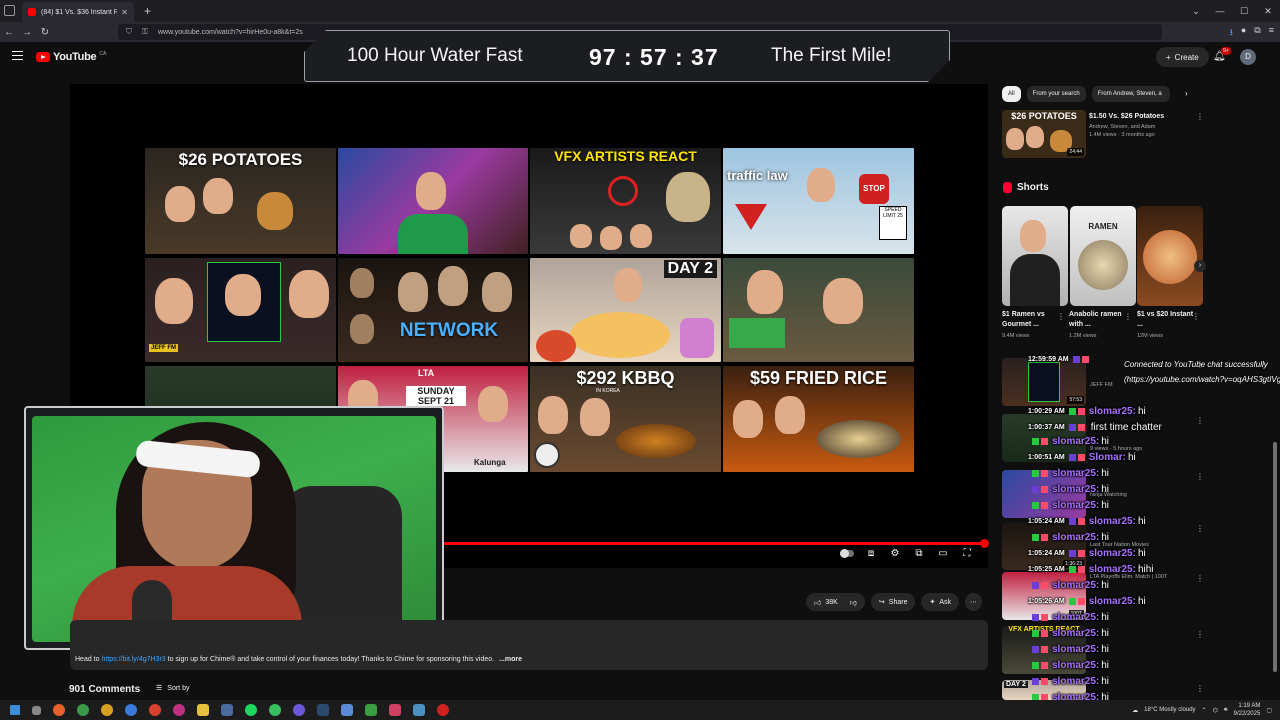 The width and height of the screenshot is (1280, 720). Describe the element at coordinates (625, 310) in the screenshot. I see `endscreen-video: DAY 2` at that location.